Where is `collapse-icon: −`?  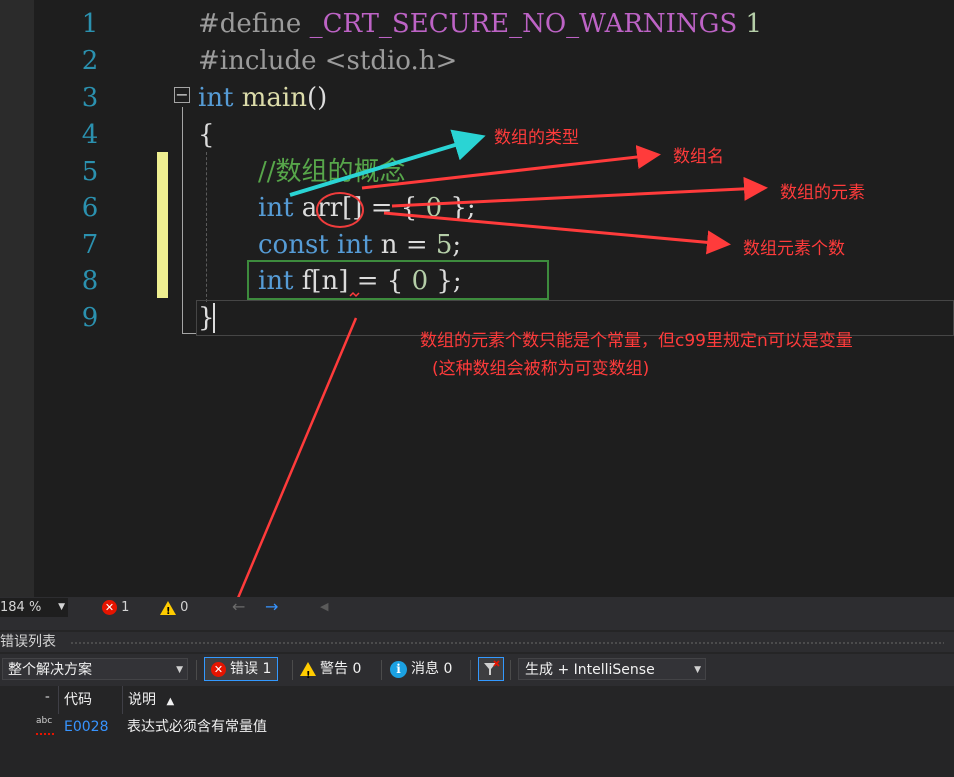 collapse-icon: − is located at coordinates (182, 95).